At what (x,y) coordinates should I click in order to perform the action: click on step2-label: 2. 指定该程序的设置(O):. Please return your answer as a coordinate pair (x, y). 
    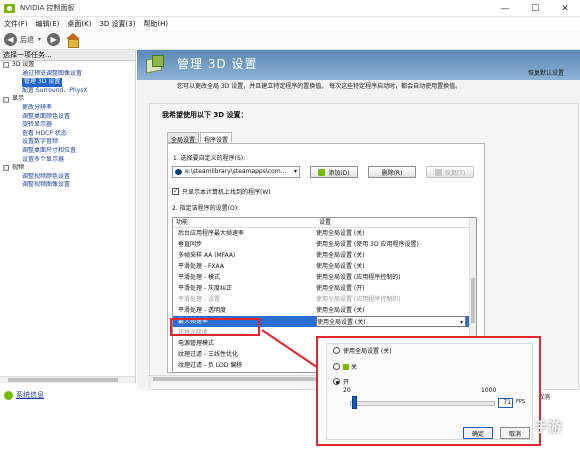
    Looking at the image, I should click on (206, 208).